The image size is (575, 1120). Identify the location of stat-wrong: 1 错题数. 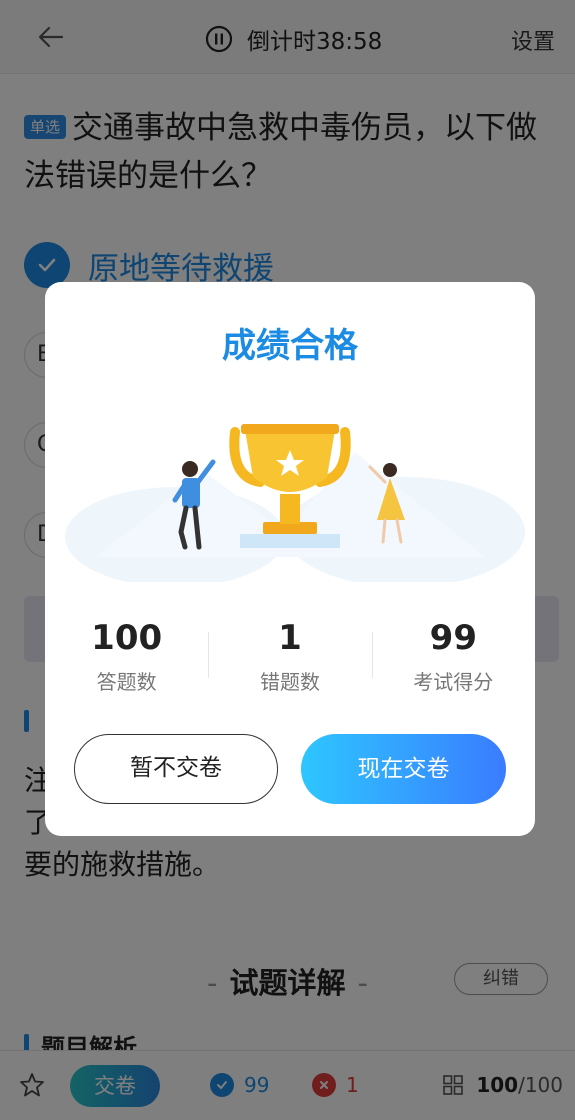
(289, 661).